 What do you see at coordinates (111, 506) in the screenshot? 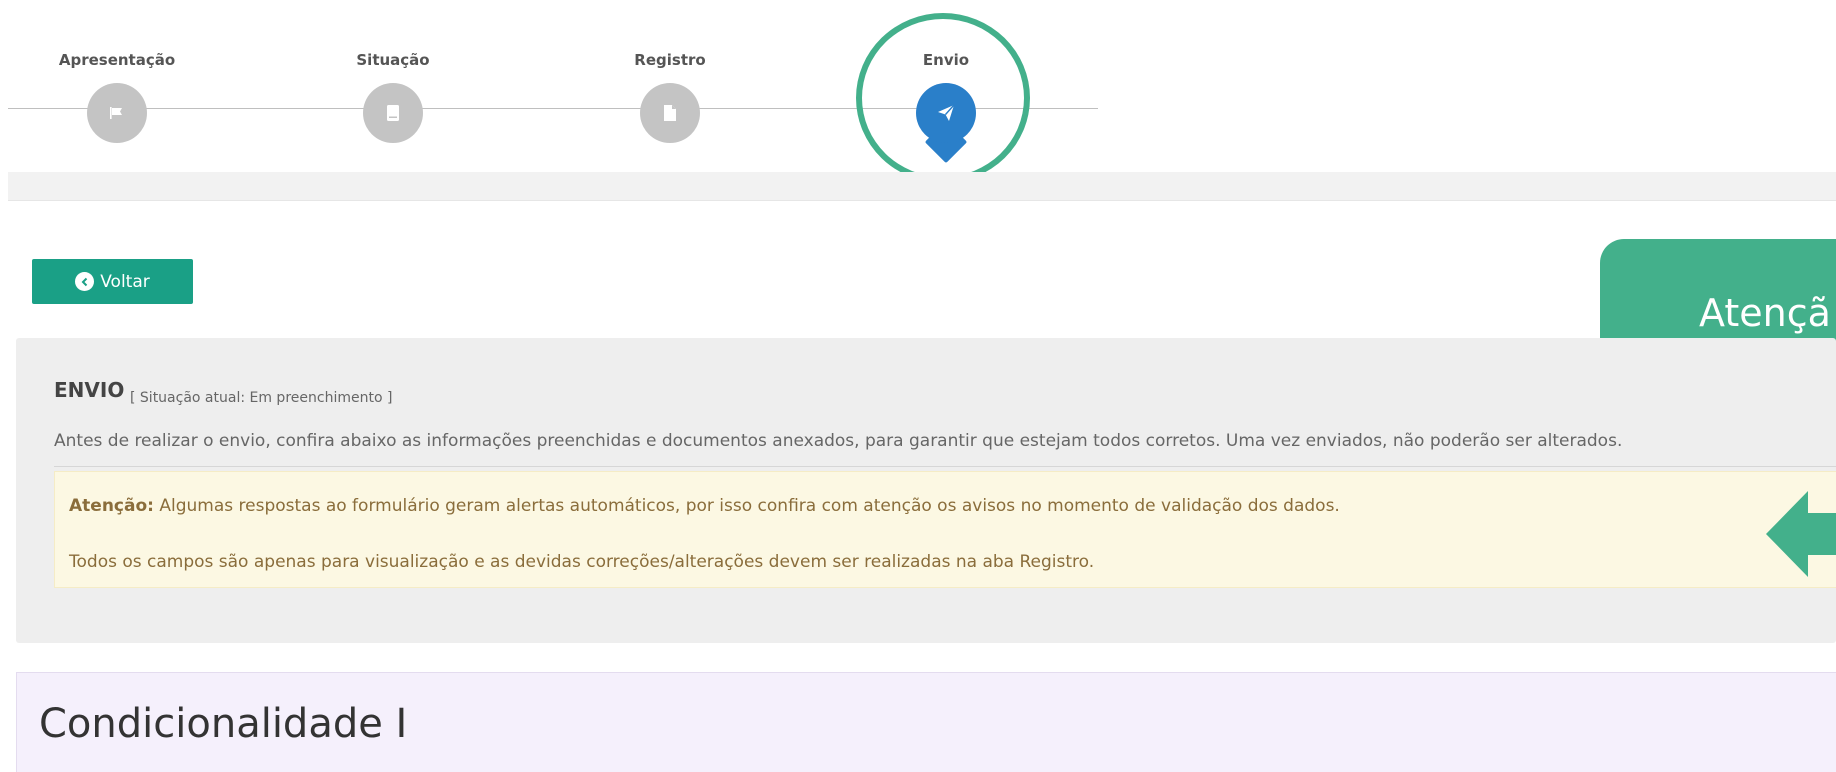
I see `alert-strong: Atenção:` at bounding box center [111, 506].